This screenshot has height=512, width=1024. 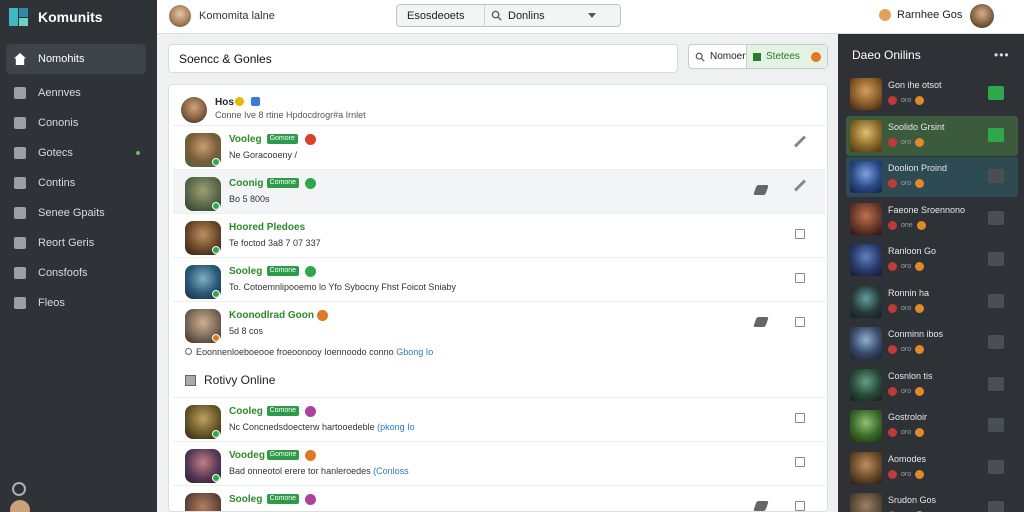 I want to click on friend-item: Aomodes oro, so click(x=932, y=468).